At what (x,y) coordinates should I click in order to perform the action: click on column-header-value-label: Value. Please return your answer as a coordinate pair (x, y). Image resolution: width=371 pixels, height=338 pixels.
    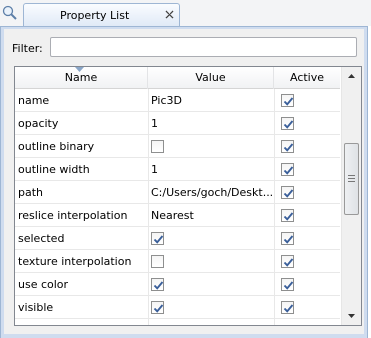
    Looking at the image, I should click on (210, 77).